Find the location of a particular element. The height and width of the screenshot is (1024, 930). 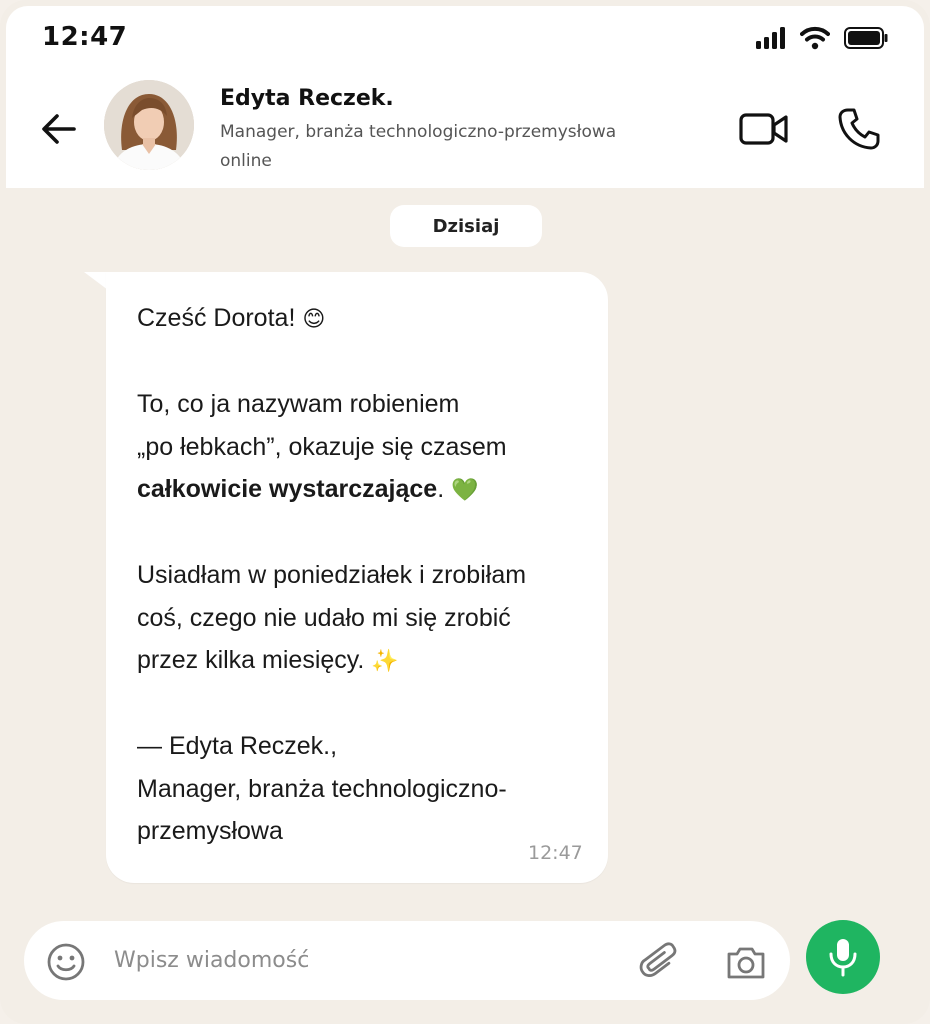

smile-emoji-icon: 😊 is located at coordinates (314, 318).